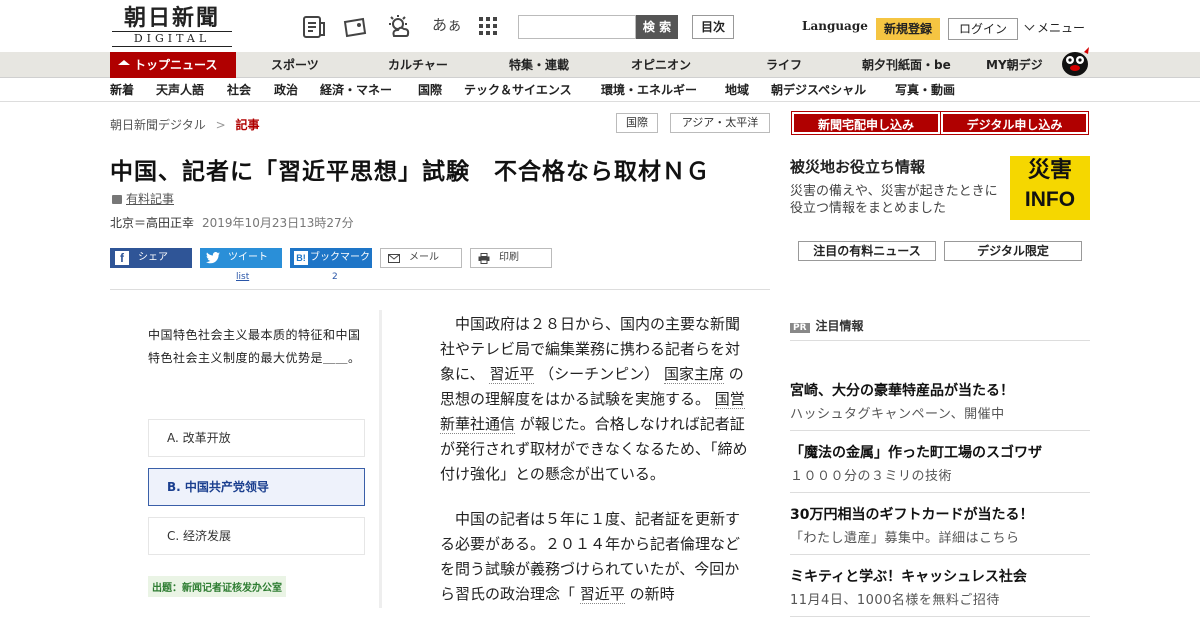 Image resolution: width=1200 pixels, height=630 pixels. What do you see at coordinates (713, 27) in the screenshot?
I see `contents-button: 目次` at bounding box center [713, 27].